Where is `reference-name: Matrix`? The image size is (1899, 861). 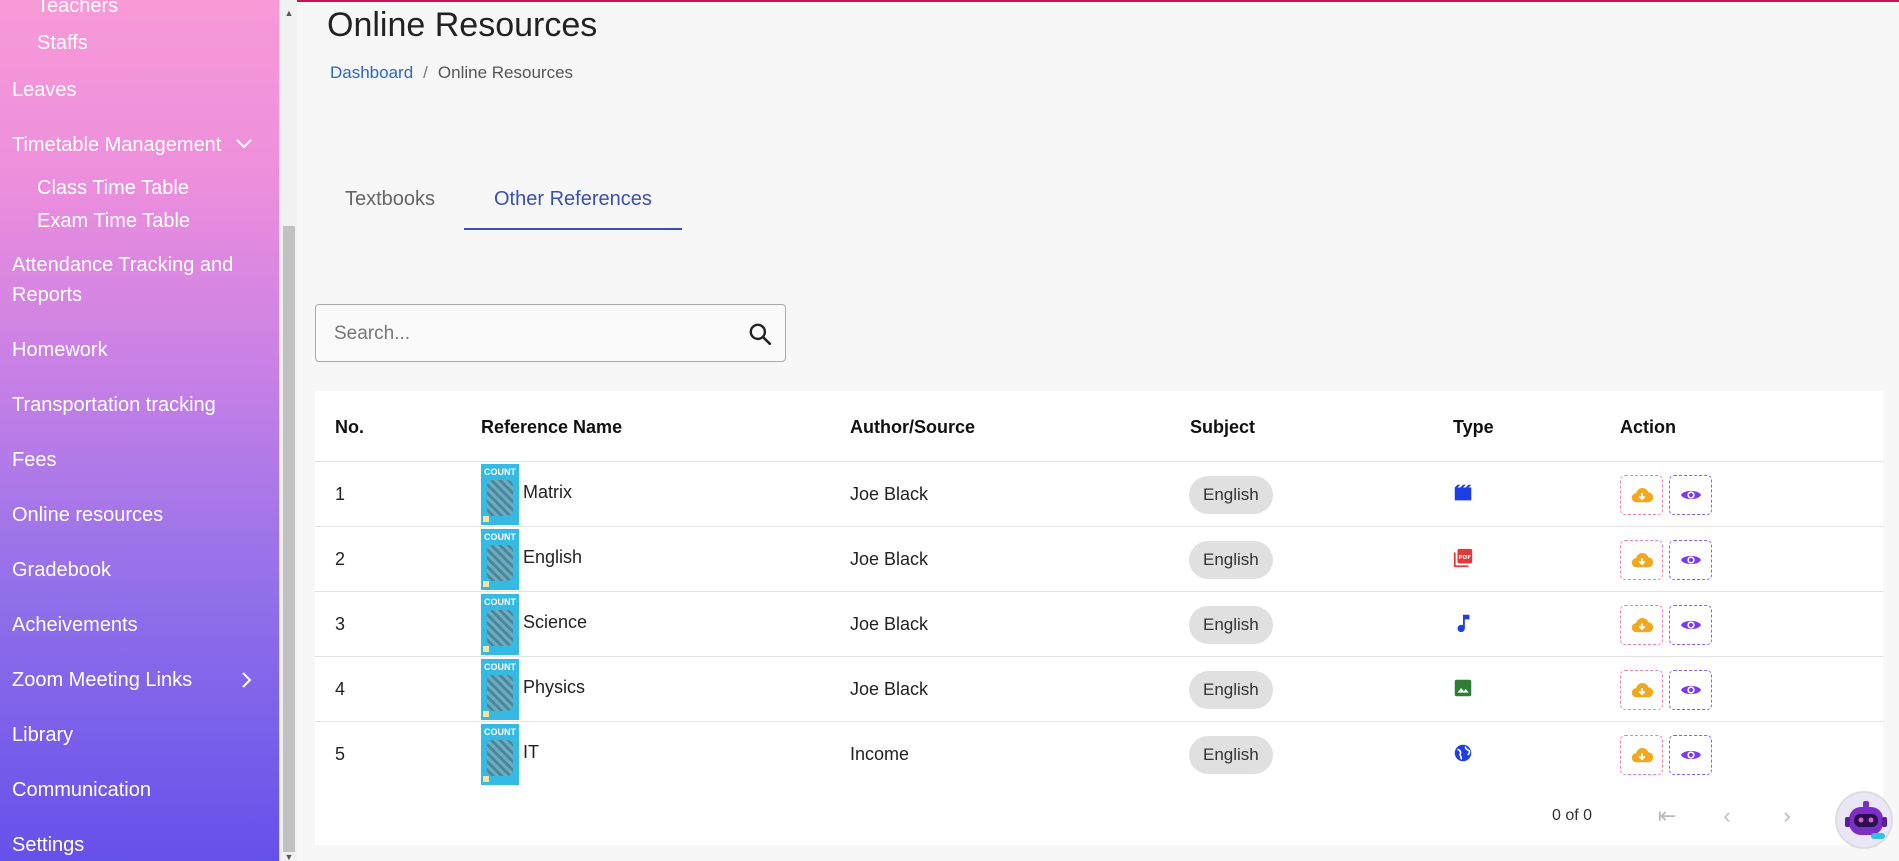
reference-name: Matrix is located at coordinates (547, 492).